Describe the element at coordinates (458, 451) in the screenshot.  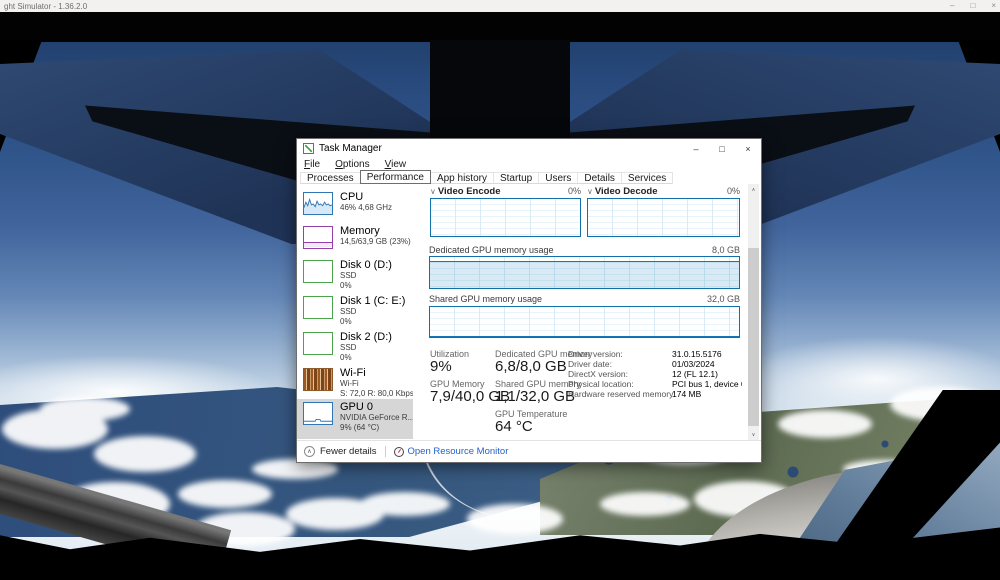
I see `open-resource-monitor-label: Open Resource Monitor` at that location.